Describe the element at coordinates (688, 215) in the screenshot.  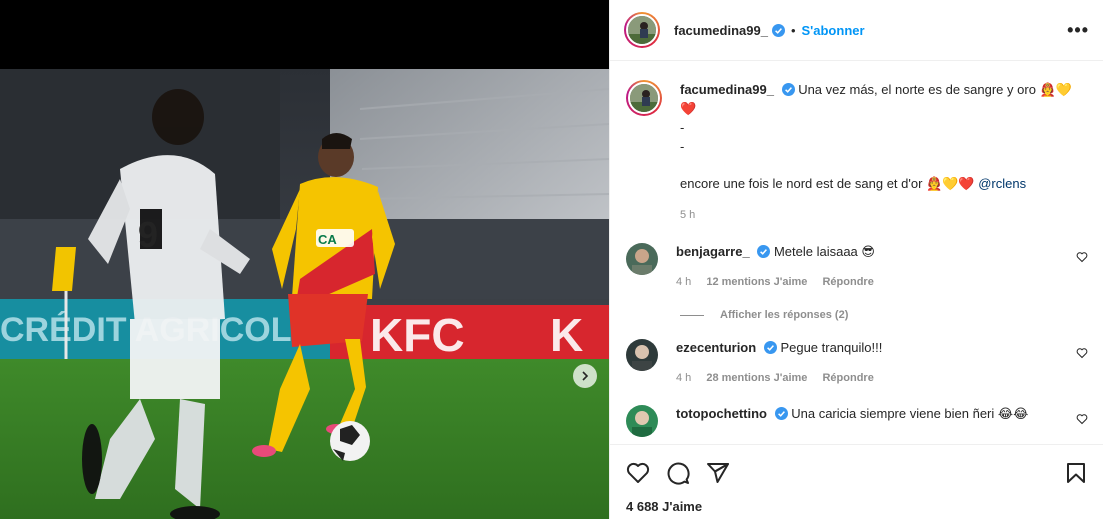
I see `caption-timestamp: 5 h` at that location.